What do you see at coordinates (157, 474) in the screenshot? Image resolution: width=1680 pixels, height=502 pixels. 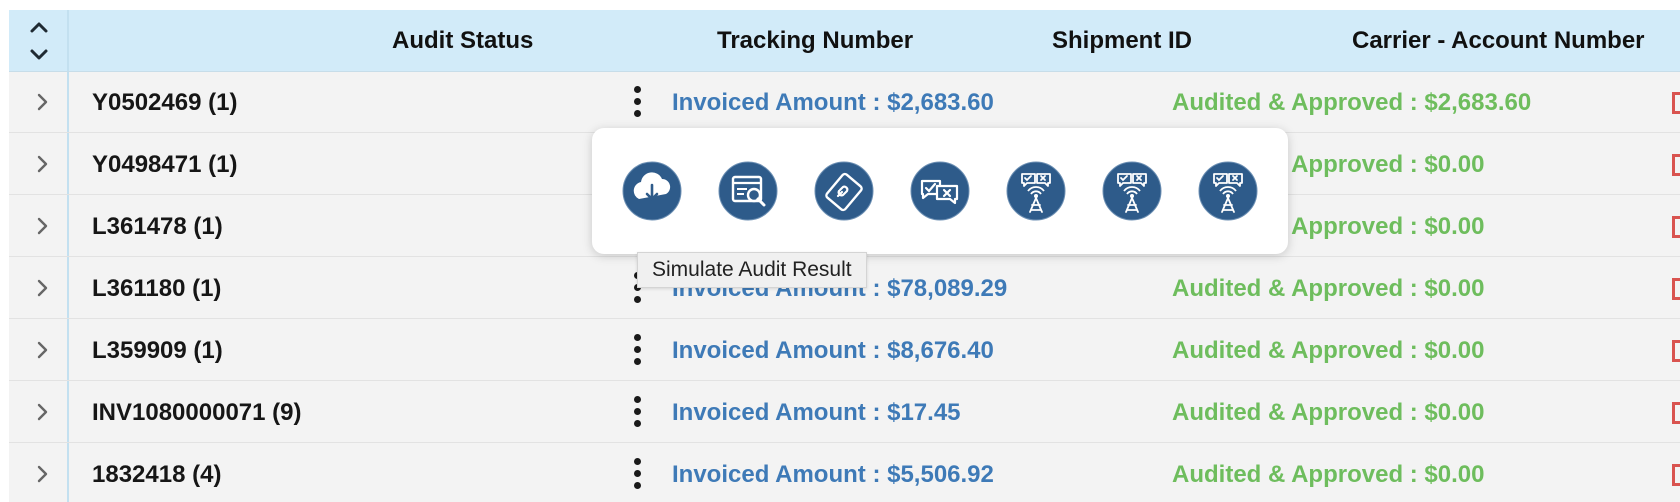 I see `row-shipment-label: 1832418 (4)` at bounding box center [157, 474].